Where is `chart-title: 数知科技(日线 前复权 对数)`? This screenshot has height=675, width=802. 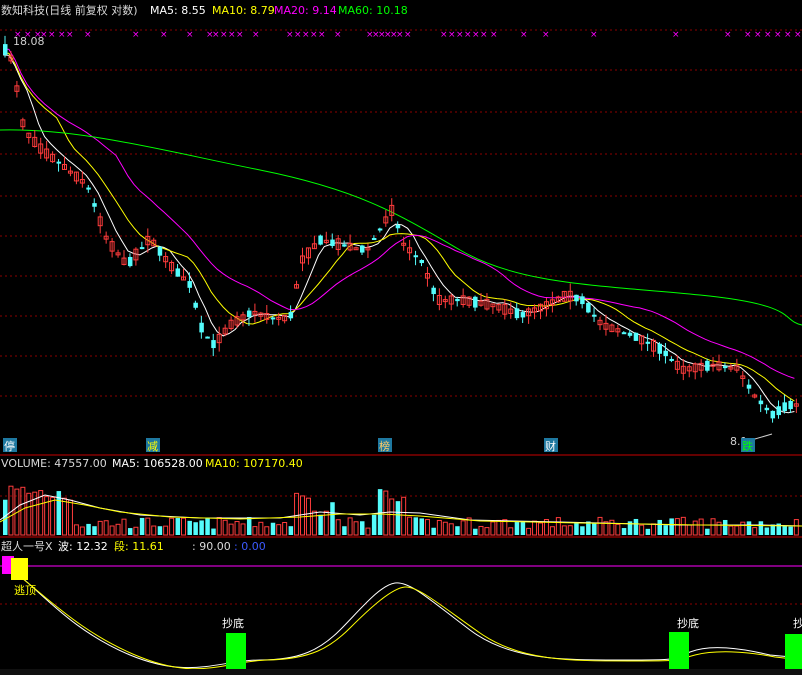
chart-title: 数知科技(日线 前复权 对数) is located at coordinates (69, 10).